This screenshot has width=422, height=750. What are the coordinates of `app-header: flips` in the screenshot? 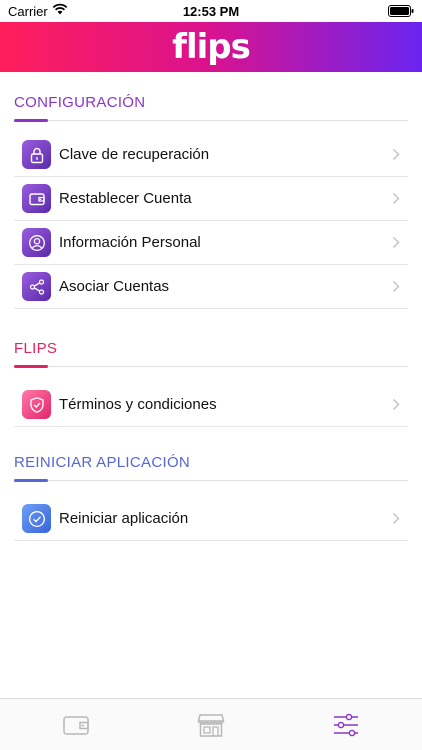 It's located at (211, 47).